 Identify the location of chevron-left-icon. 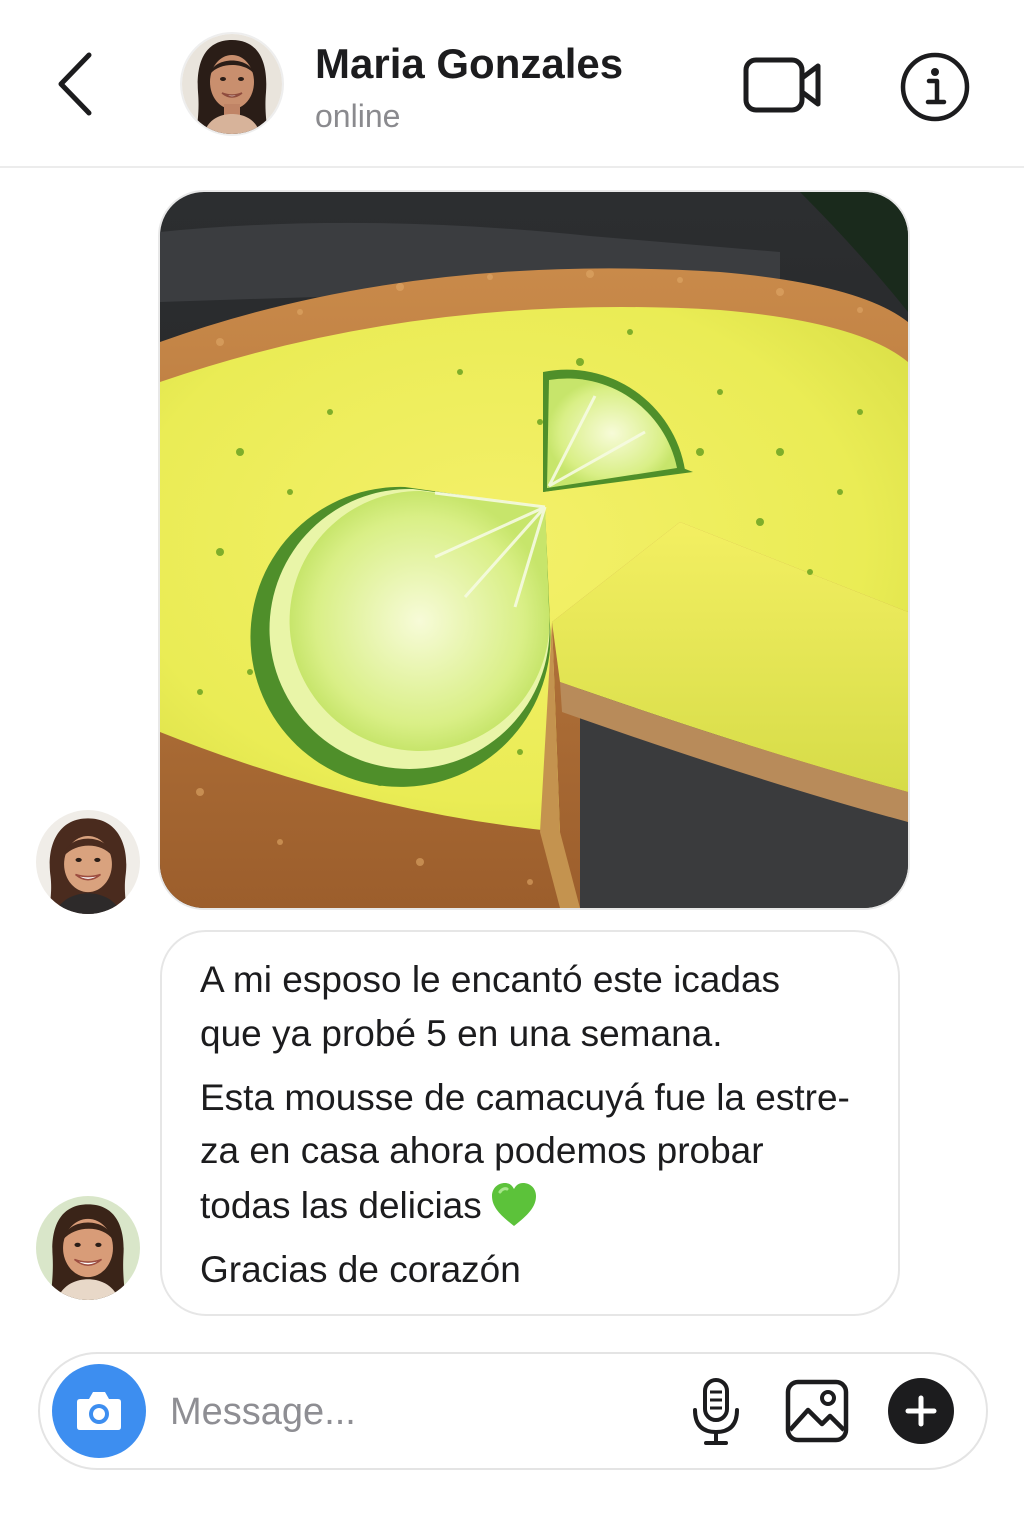
(75, 84).